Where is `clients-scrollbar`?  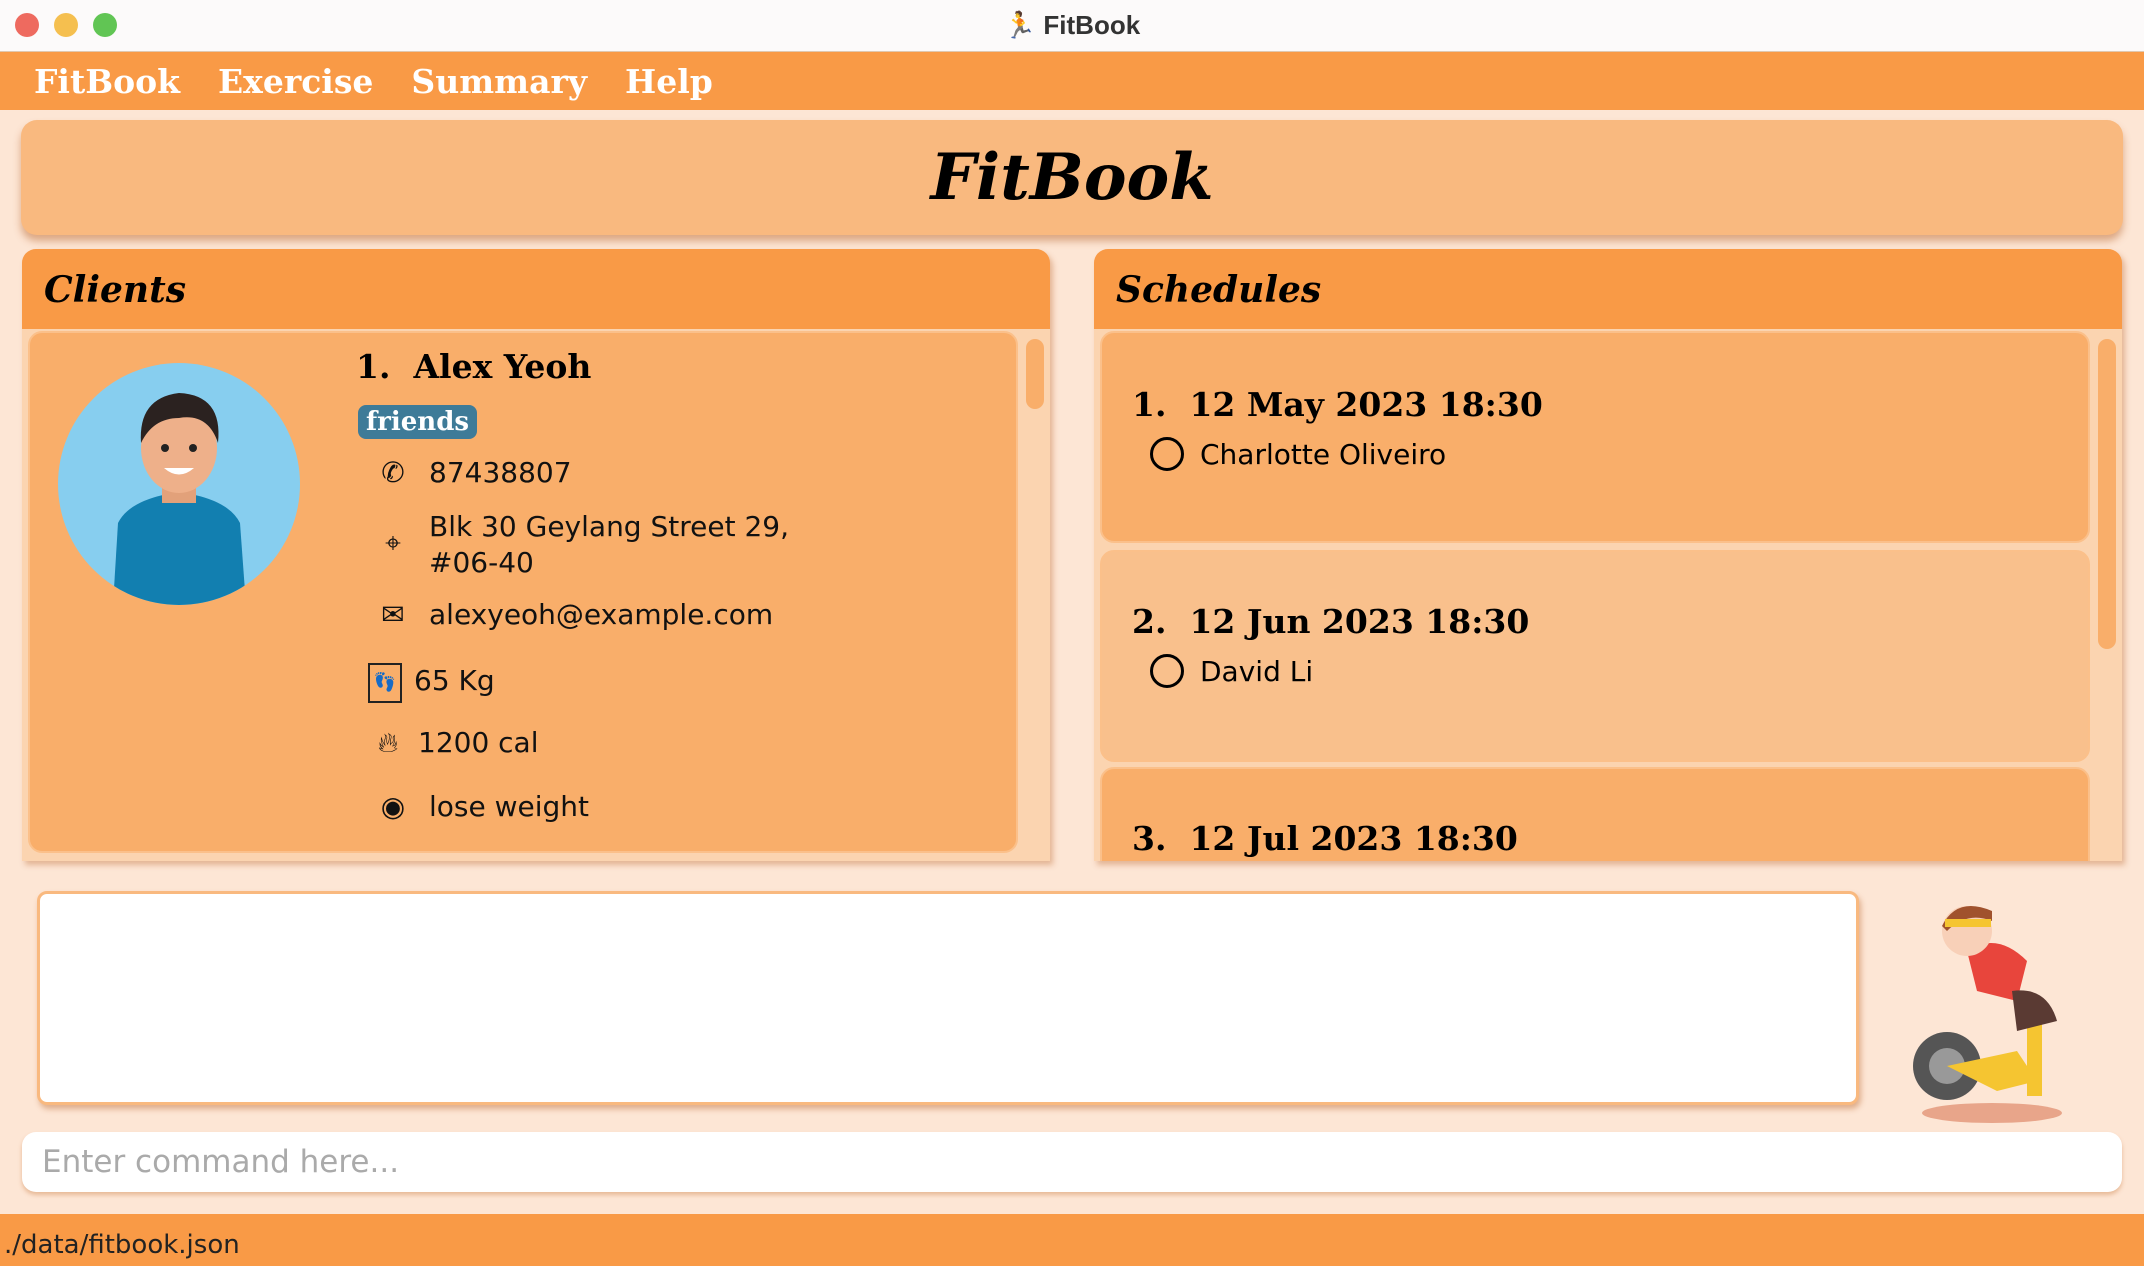 clients-scrollbar is located at coordinates (1035, 598).